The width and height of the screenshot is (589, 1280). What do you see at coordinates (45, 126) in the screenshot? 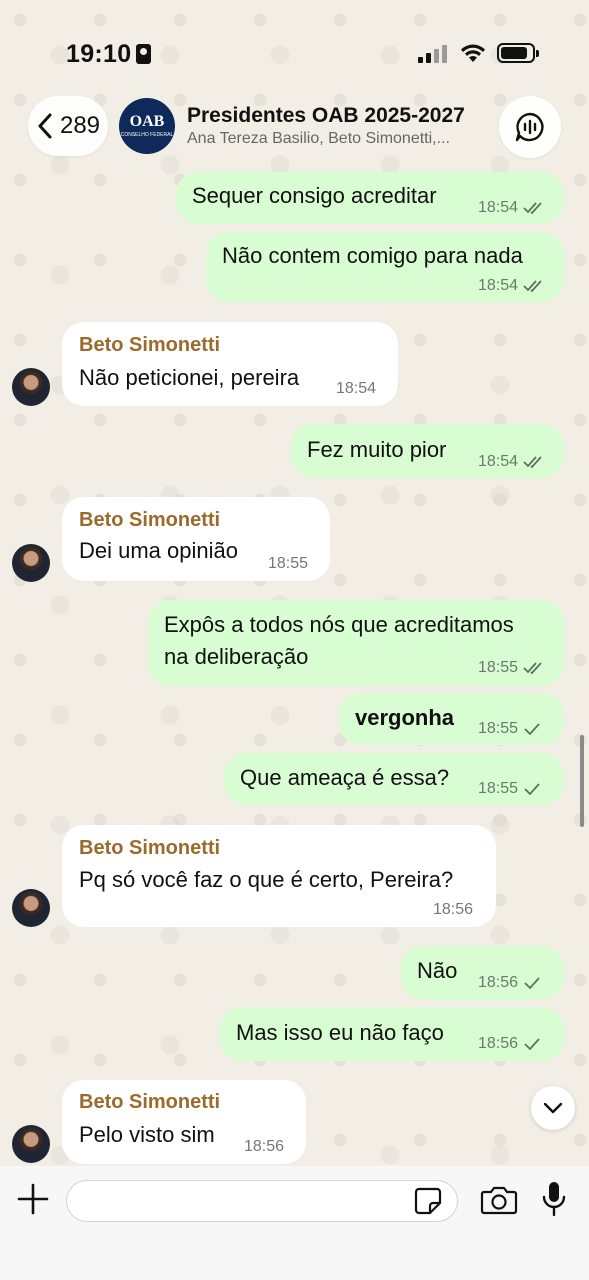
I see `back-chevron-icon` at bounding box center [45, 126].